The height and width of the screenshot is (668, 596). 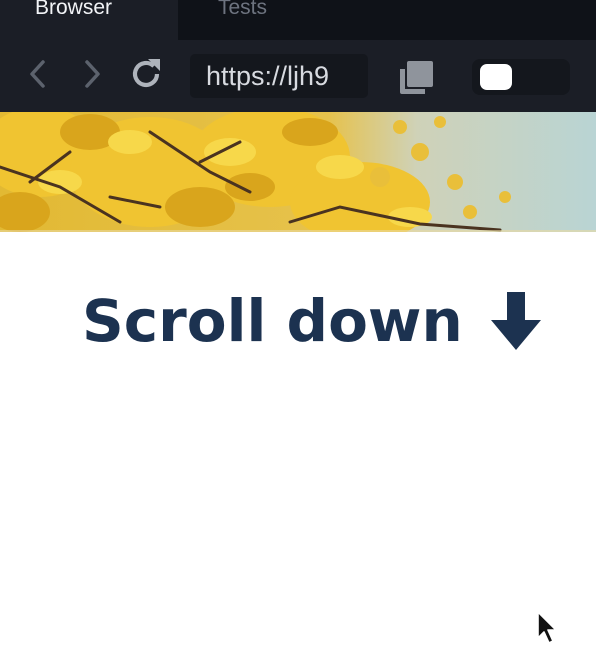 I want to click on toggle-switch, so click(x=521, y=77).